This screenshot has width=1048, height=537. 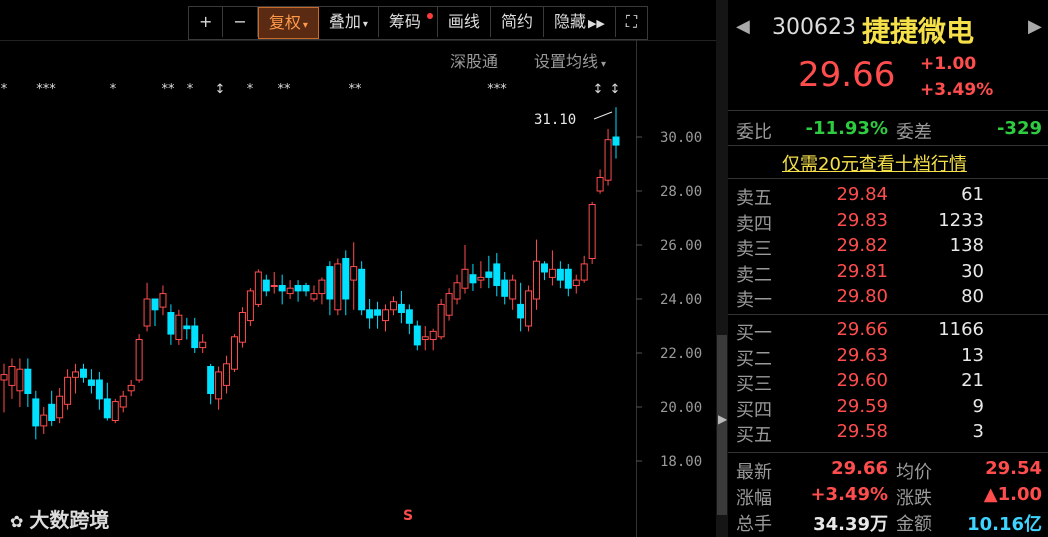 What do you see at coordinates (722, 419) in the screenshot?
I see `collapse-arrow-icon: ▶` at bounding box center [722, 419].